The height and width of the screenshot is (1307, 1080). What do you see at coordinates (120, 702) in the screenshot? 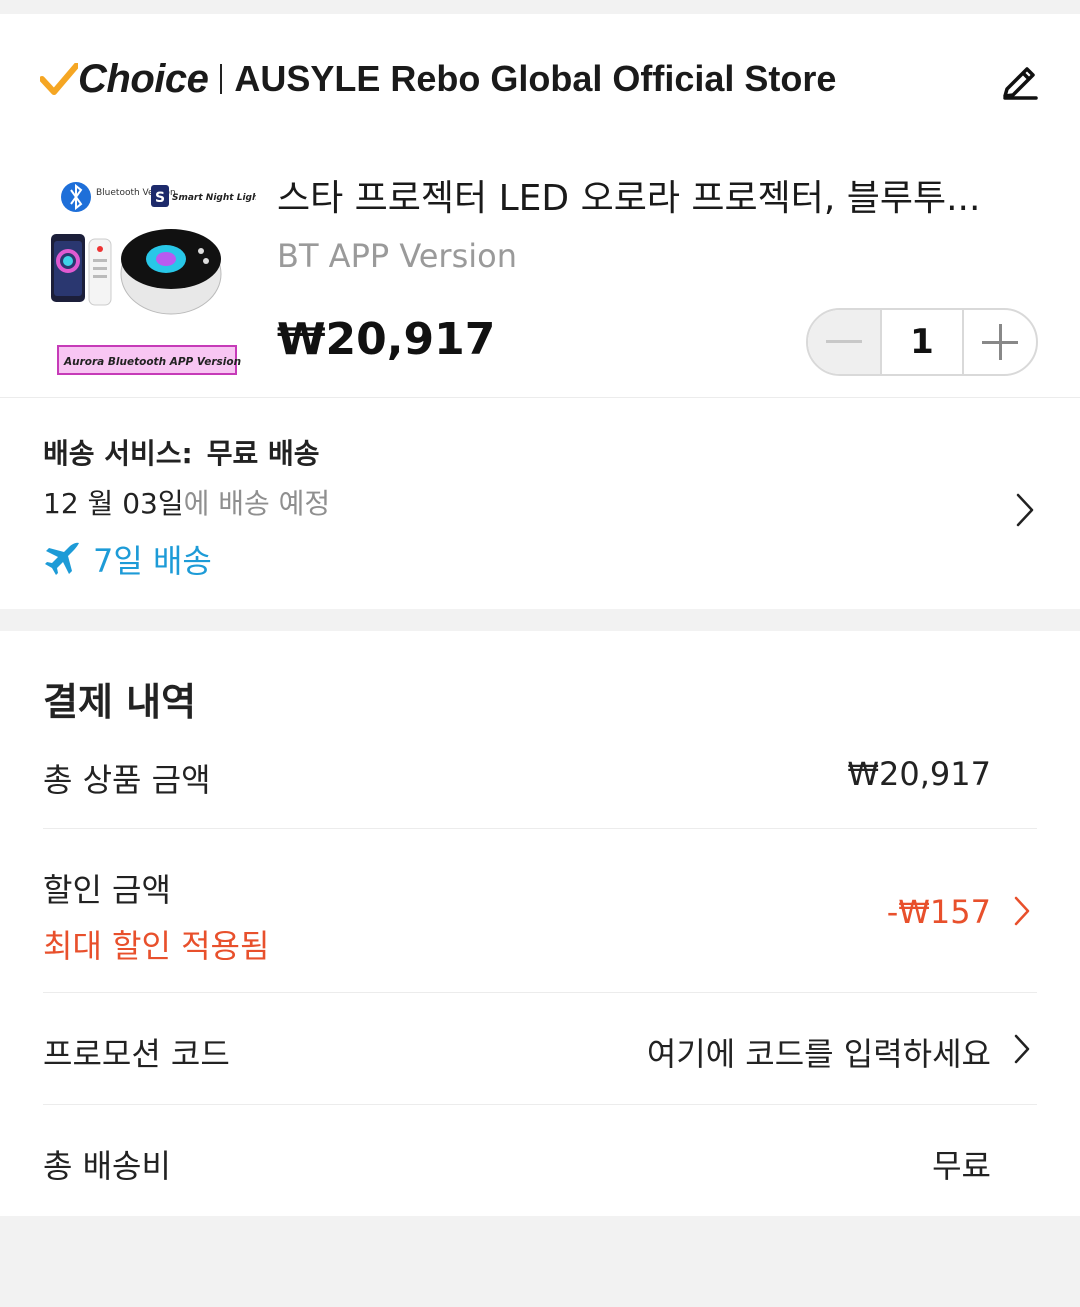
I see `payment-summary-title: 결제 내역` at bounding box center [120, 702].